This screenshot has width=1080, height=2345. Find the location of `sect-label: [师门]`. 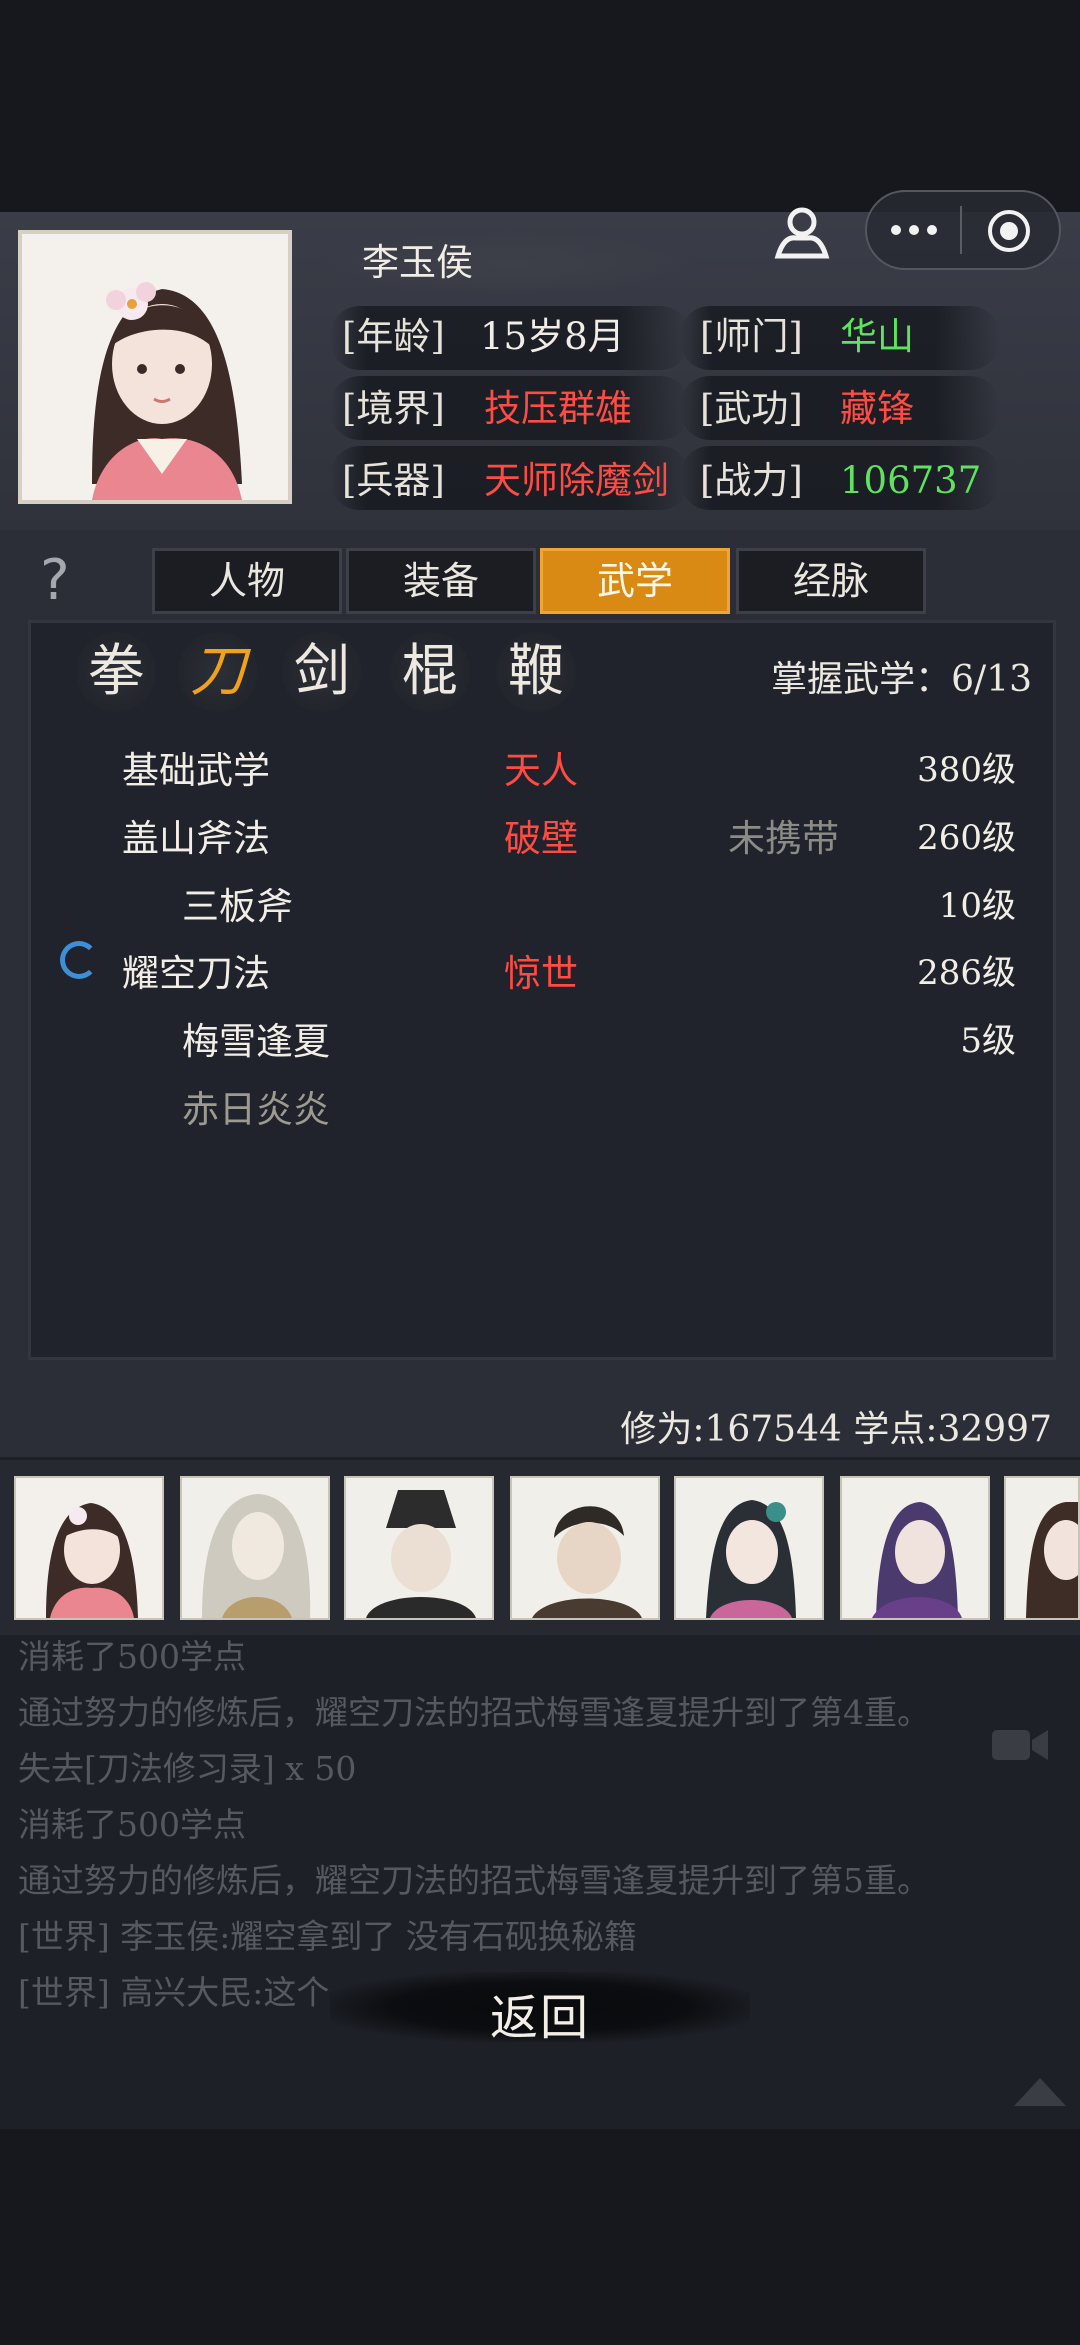

sect-label: [师门] is located at coordinates (751, 336).